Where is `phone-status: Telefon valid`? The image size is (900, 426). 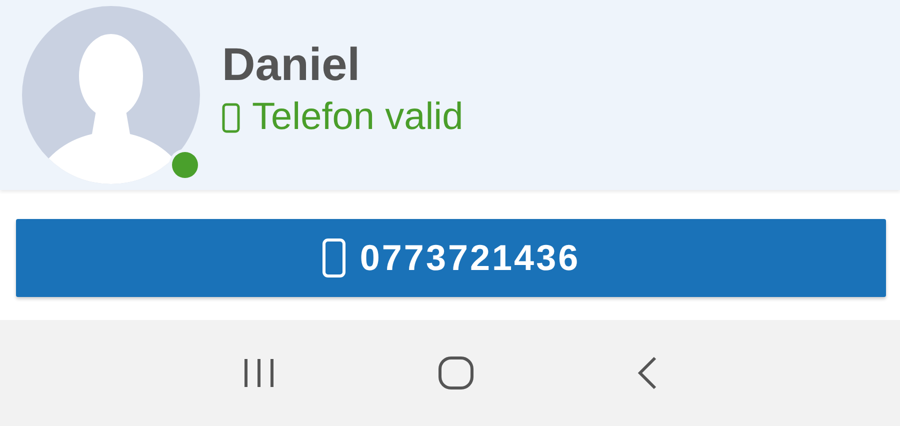 phone-status: Telefon valid is located at coordinates (358, 118).